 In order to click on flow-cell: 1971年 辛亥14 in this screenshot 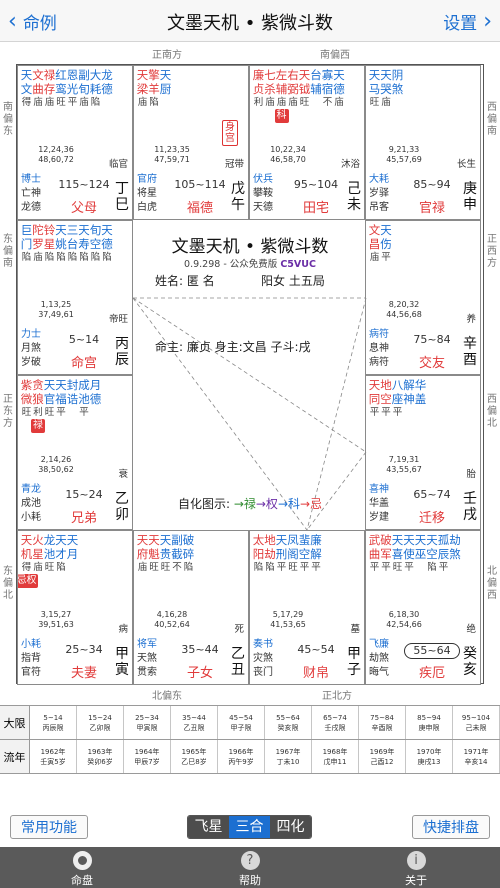, I will do `click(476, 756)`.